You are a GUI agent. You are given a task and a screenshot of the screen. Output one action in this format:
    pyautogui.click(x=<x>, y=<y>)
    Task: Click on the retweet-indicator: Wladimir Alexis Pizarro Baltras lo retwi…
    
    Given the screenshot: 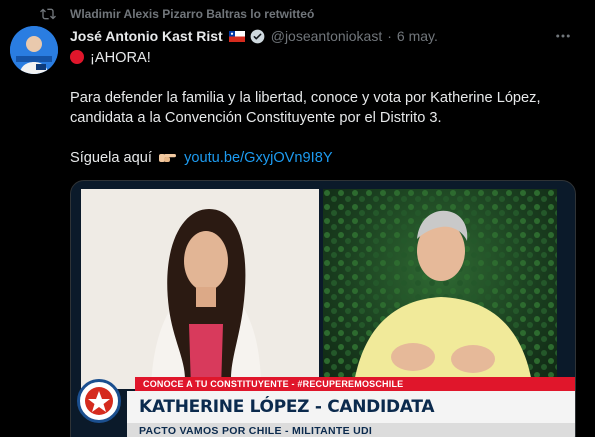 What is the action you would take?
    pyautogui.click(x=177, y=14)
    